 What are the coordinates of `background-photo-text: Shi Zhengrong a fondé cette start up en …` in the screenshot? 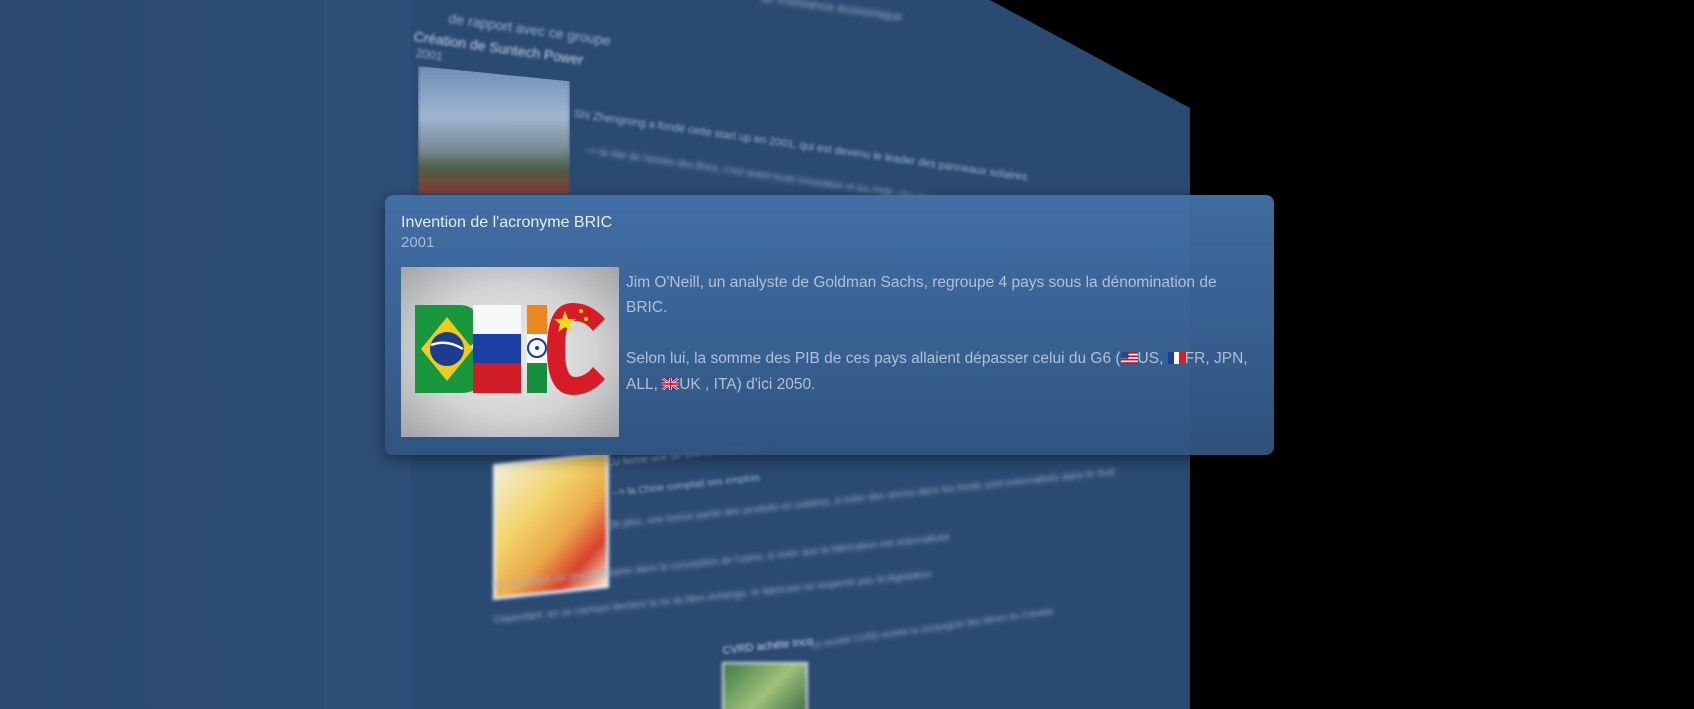 It's located at (802, 146).